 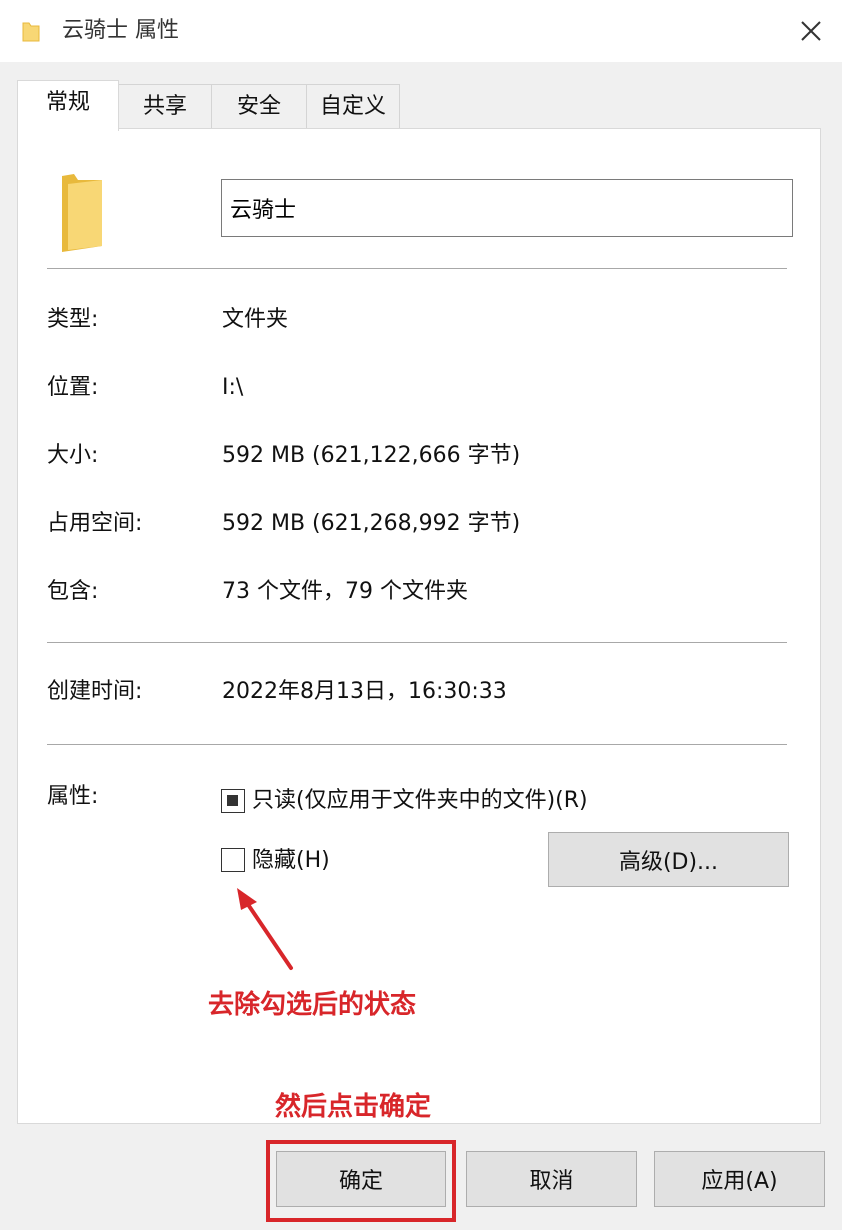 I want to click on tab-general: 常规, so click(x=68, y=105).